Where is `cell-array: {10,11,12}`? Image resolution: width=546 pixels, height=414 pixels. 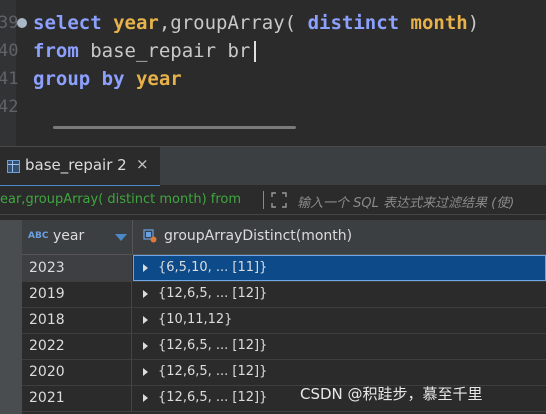 cell-array: {10,11,12} is located at coordinates (339, 320).